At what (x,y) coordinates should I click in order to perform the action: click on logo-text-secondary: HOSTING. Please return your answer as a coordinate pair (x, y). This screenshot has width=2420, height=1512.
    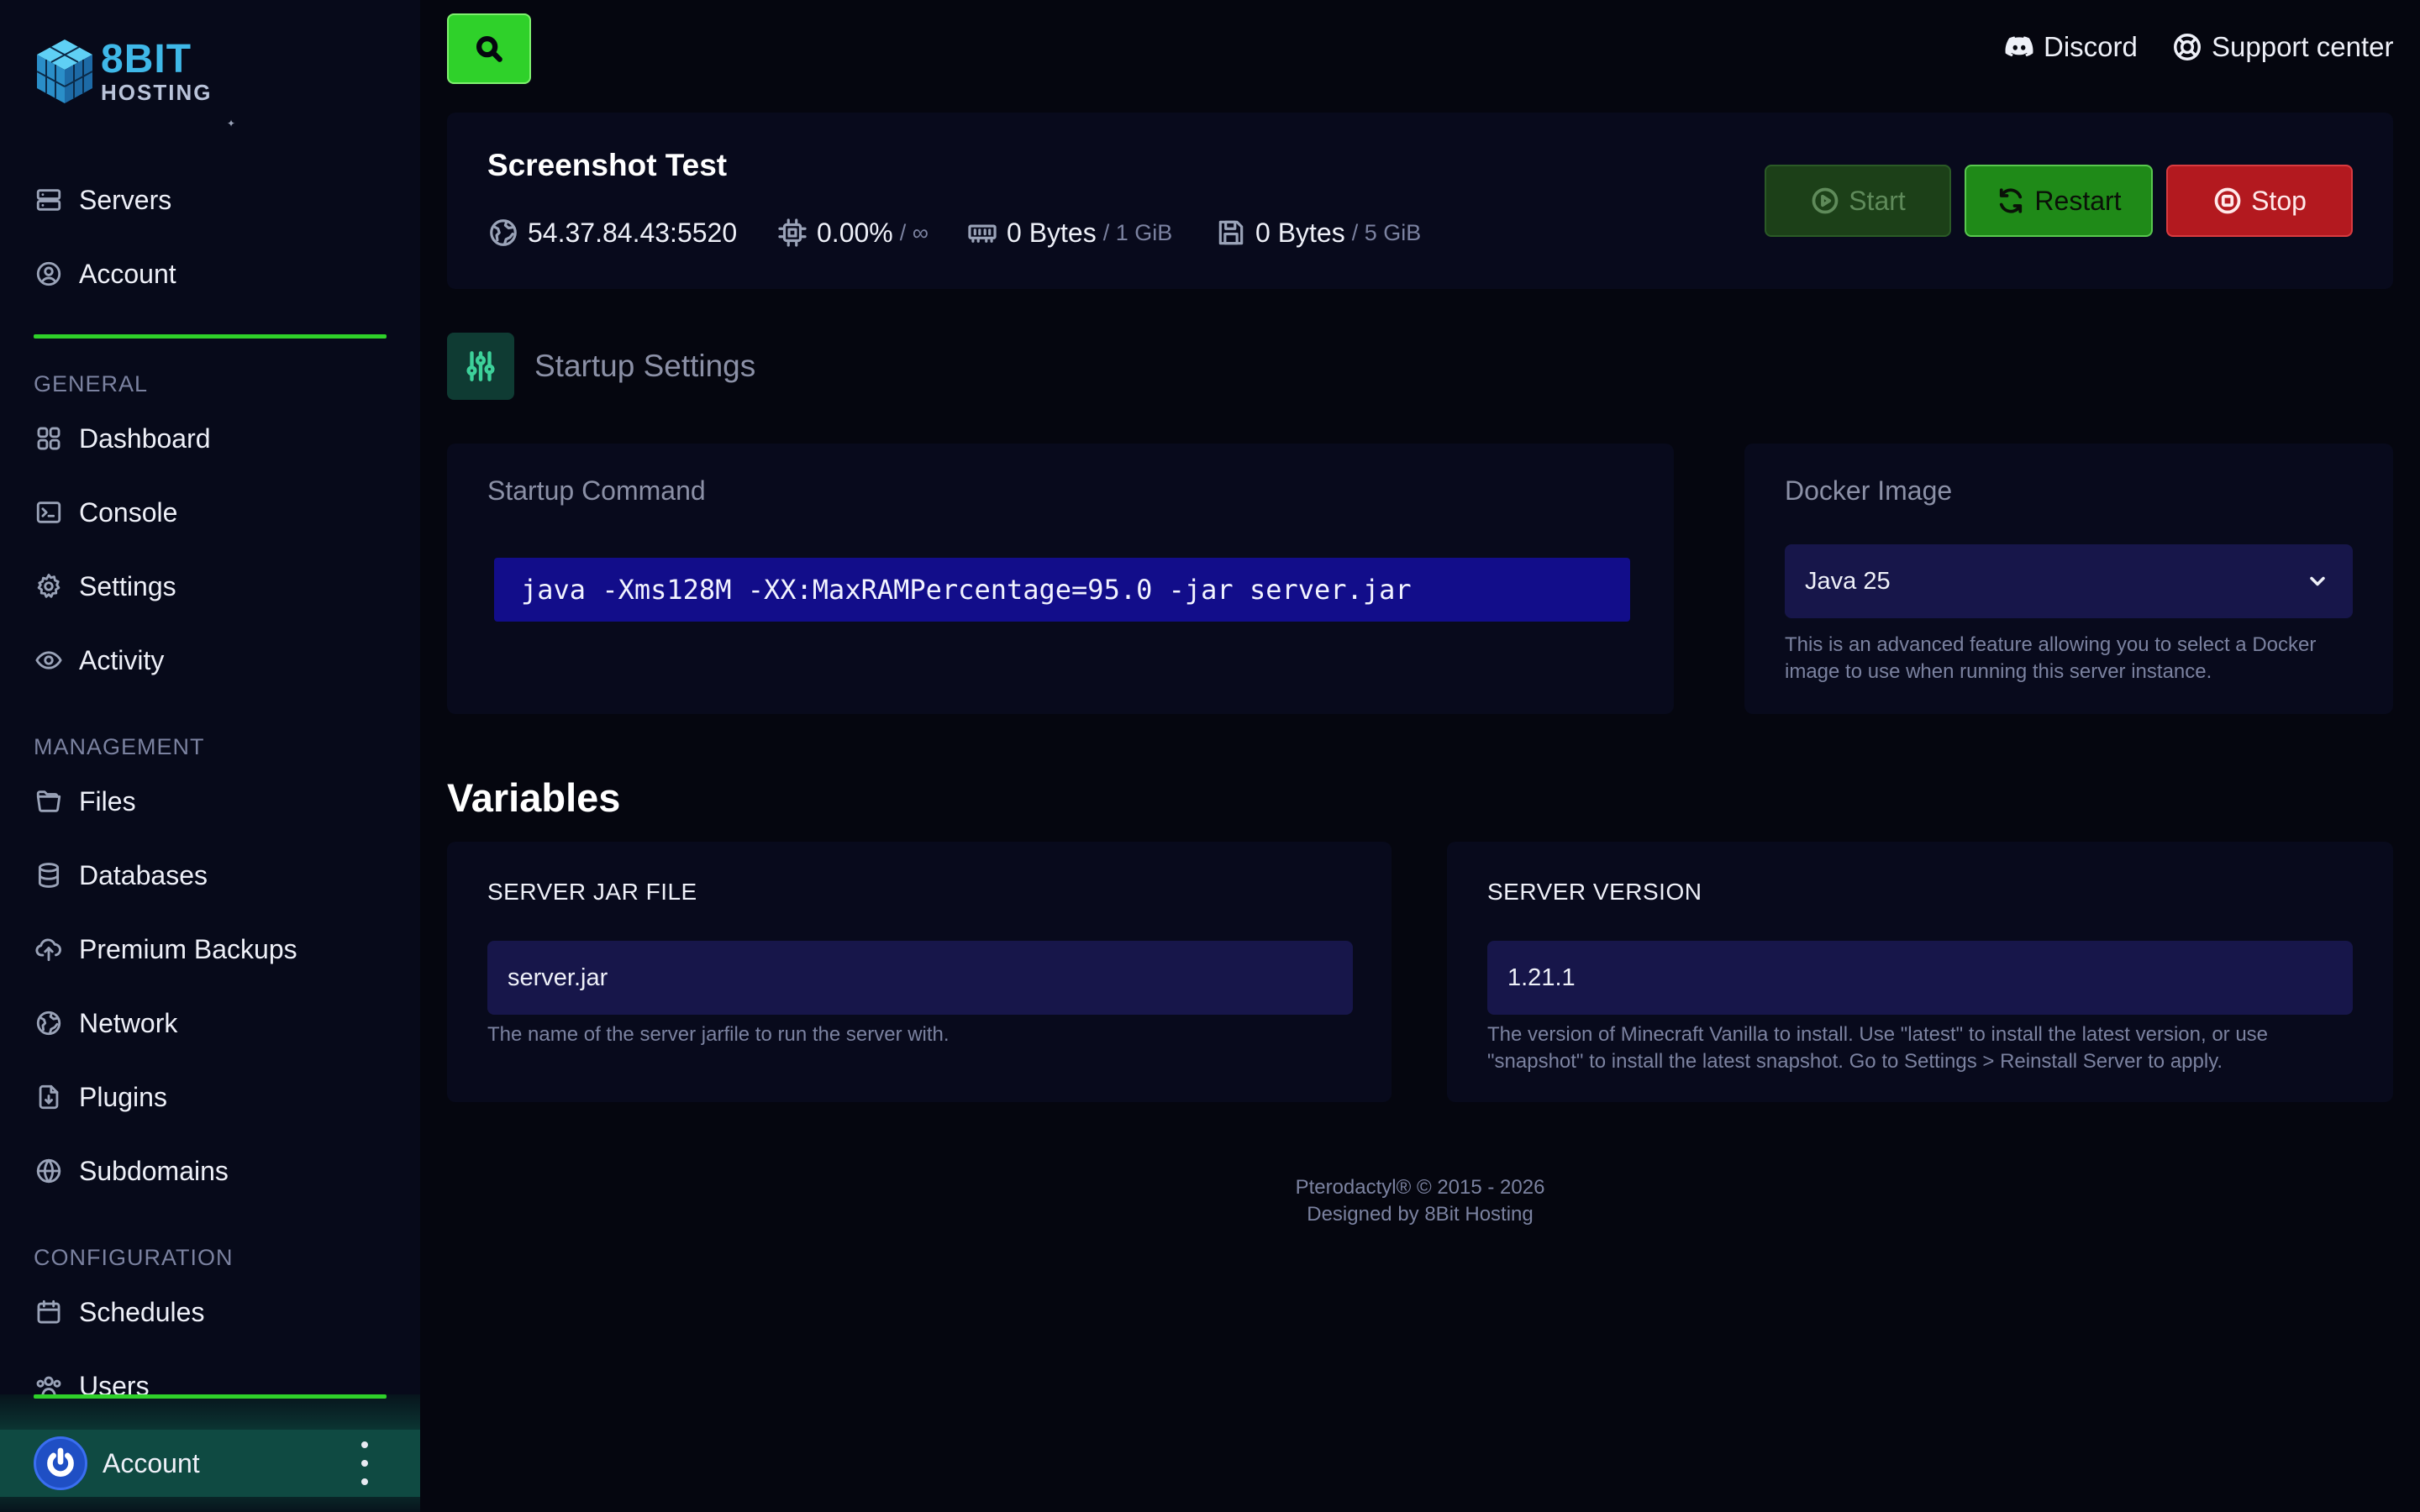
    Looking at the image, I should click on (157, 92).